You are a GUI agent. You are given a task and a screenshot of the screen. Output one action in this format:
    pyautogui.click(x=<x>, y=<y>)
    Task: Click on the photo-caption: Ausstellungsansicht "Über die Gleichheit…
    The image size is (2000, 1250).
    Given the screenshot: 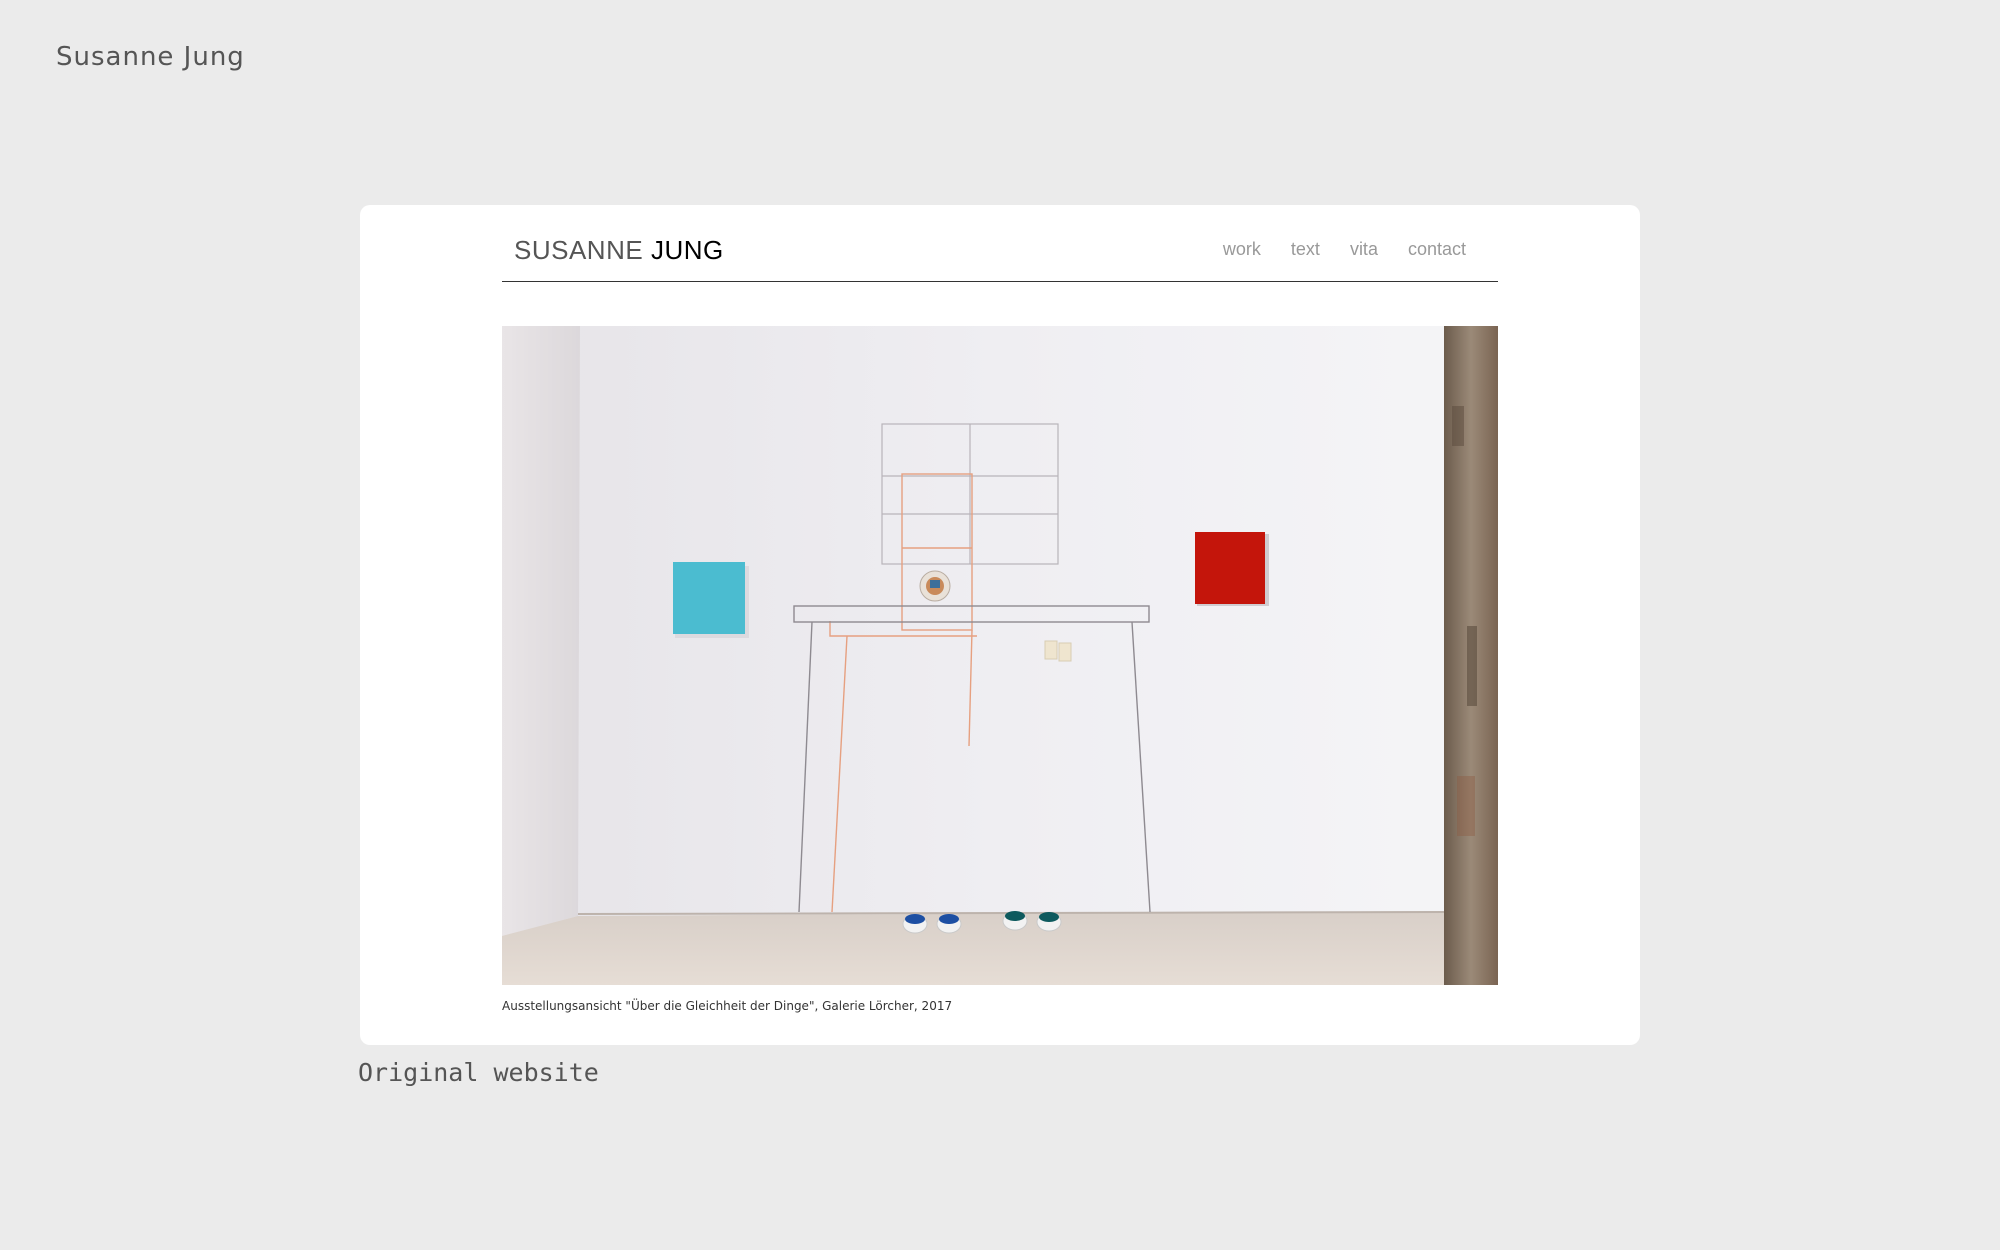 What is the action you would take?
    pyautogui.click(x=727, y=1006)
    